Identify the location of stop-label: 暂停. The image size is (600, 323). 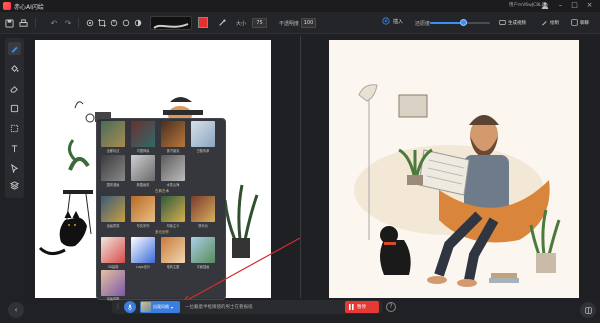
(361, 307).